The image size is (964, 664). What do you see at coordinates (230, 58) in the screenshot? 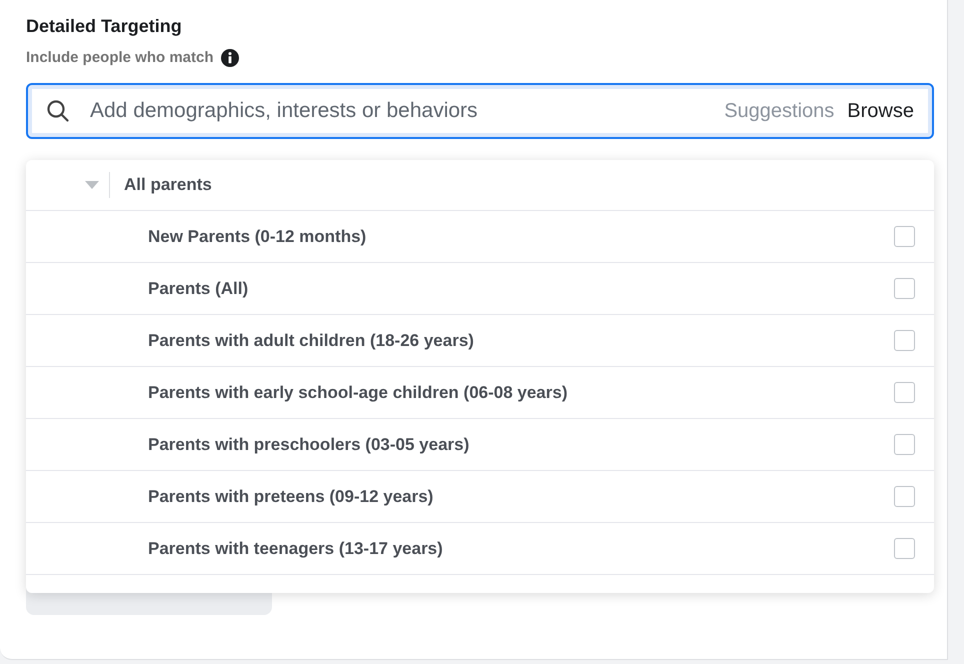
I see `info-icon` at bounding box center [230, 58].